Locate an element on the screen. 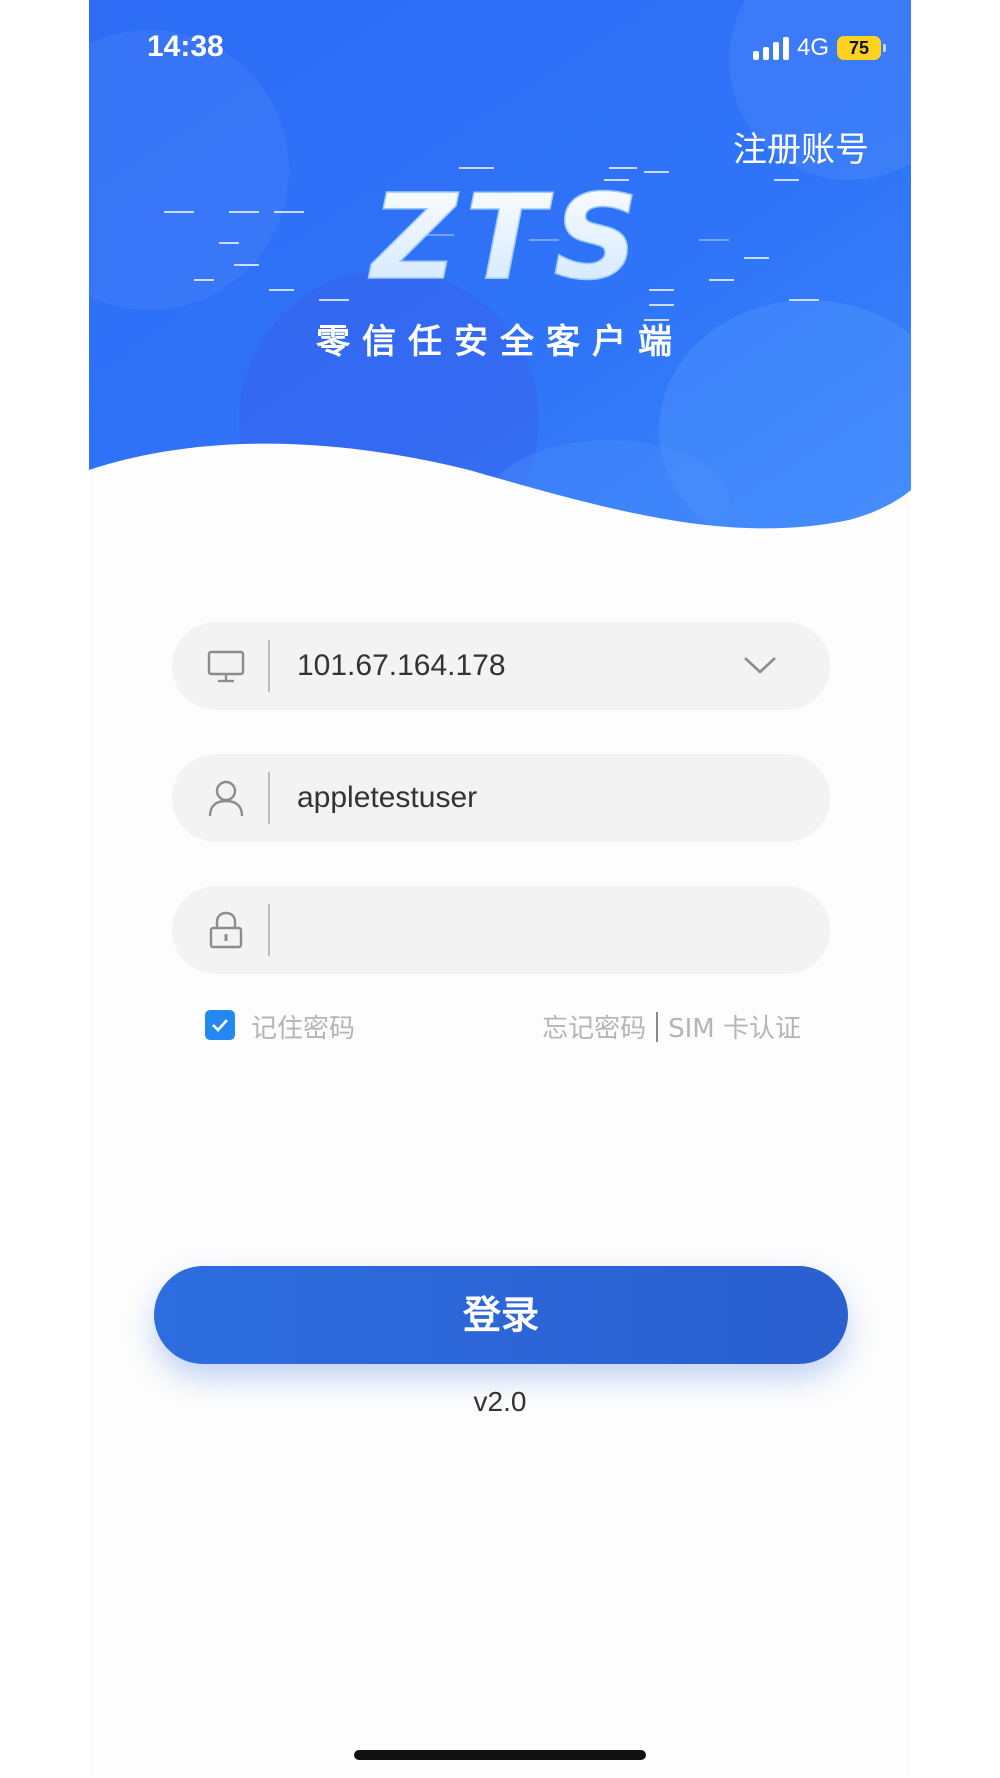  zts-logo: ZTS is located at coordinates (506, 238).